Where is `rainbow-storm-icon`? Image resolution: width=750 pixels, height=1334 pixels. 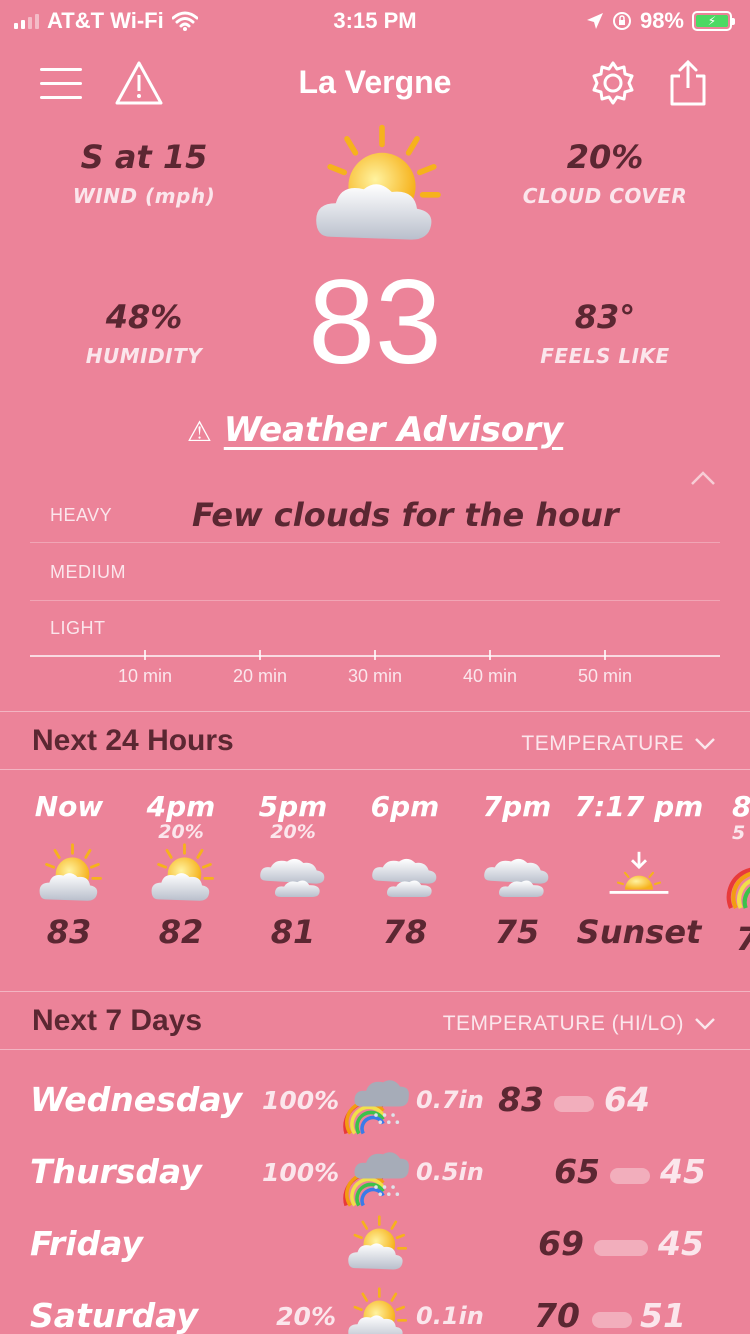 rainbow-storm-icon is located at coordinates (376, 1175).